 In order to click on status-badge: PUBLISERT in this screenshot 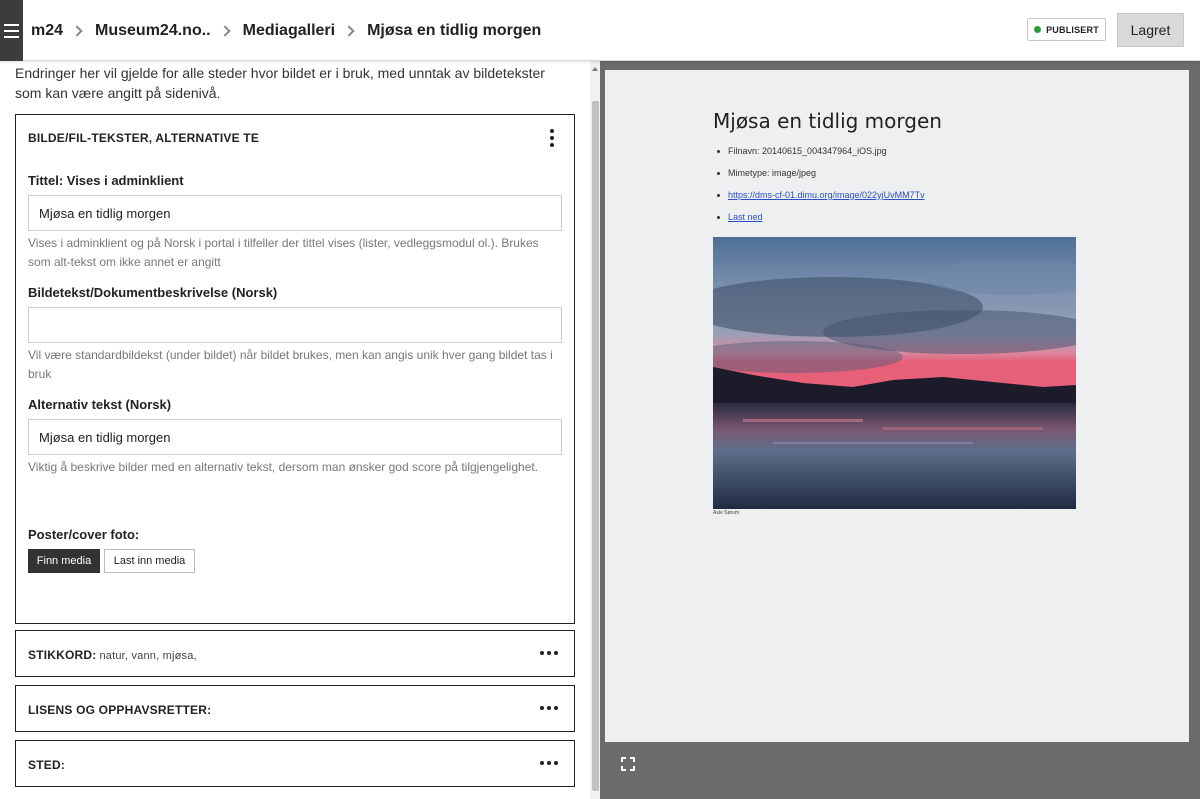, I will do `click(1066, 29)`.